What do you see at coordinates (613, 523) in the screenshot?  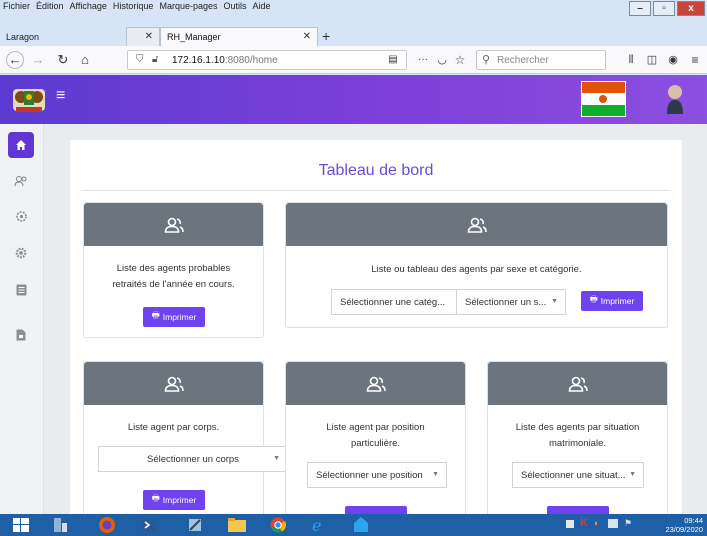 I see `tray-display-icon` at bounding box center [613, 523].